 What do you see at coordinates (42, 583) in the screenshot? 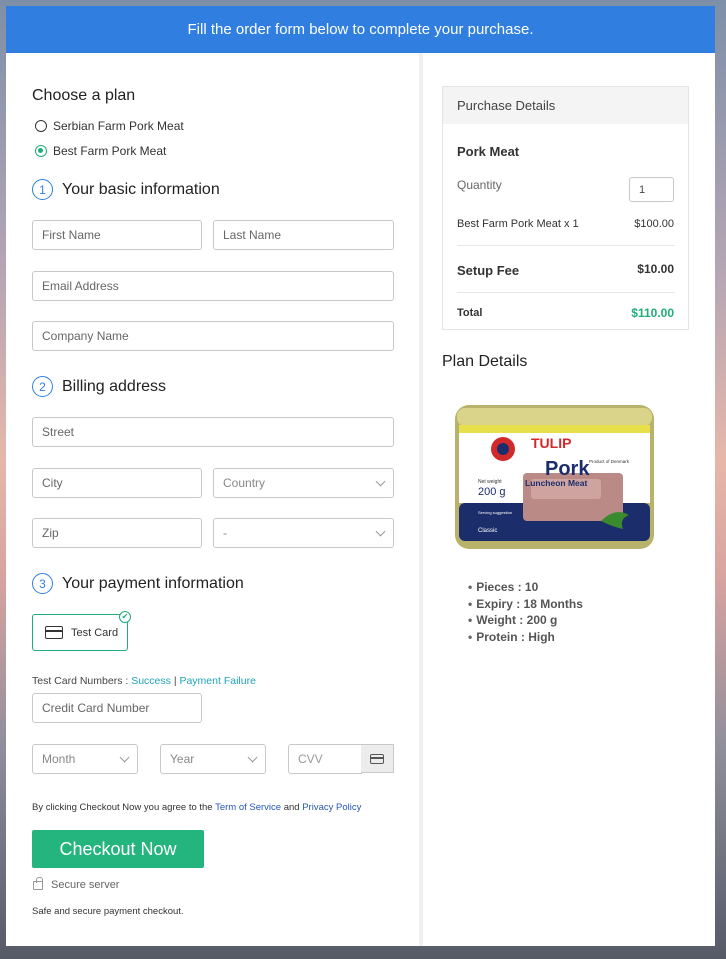
I see `step-number: 3` at bounding box center [42, 583].